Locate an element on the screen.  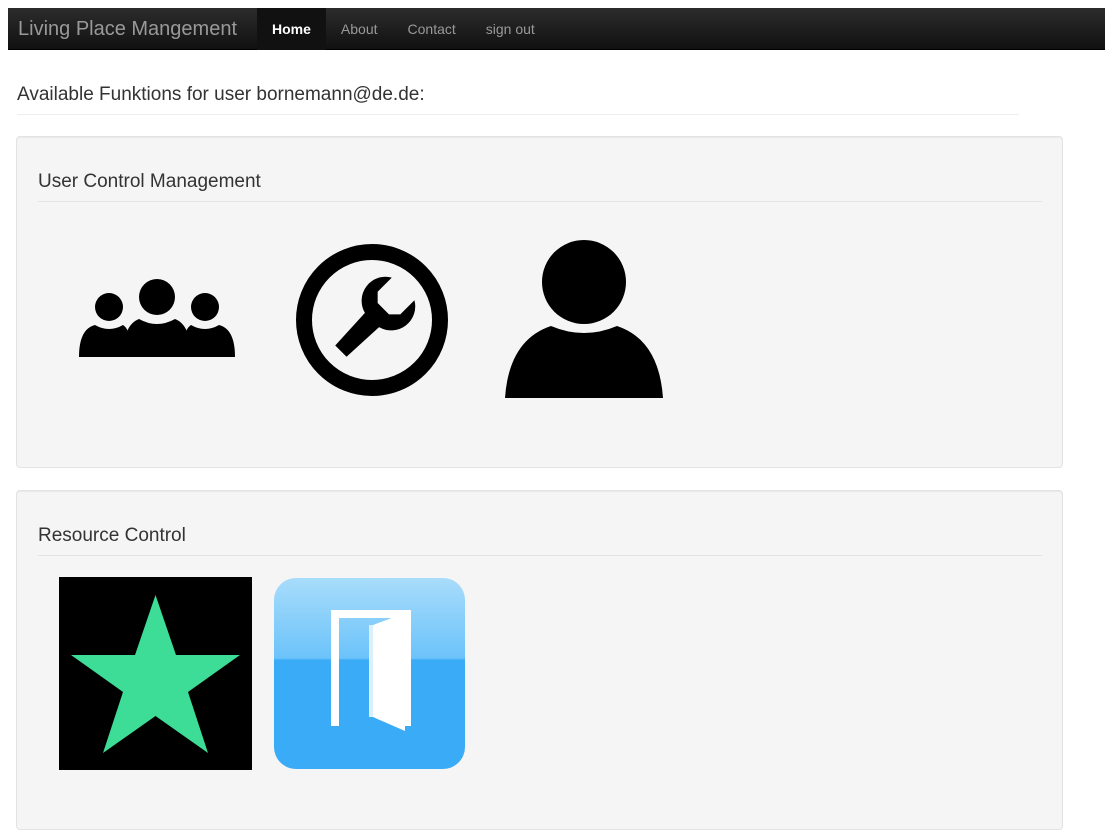
wrench-icon is located at coordinates (372, 320).